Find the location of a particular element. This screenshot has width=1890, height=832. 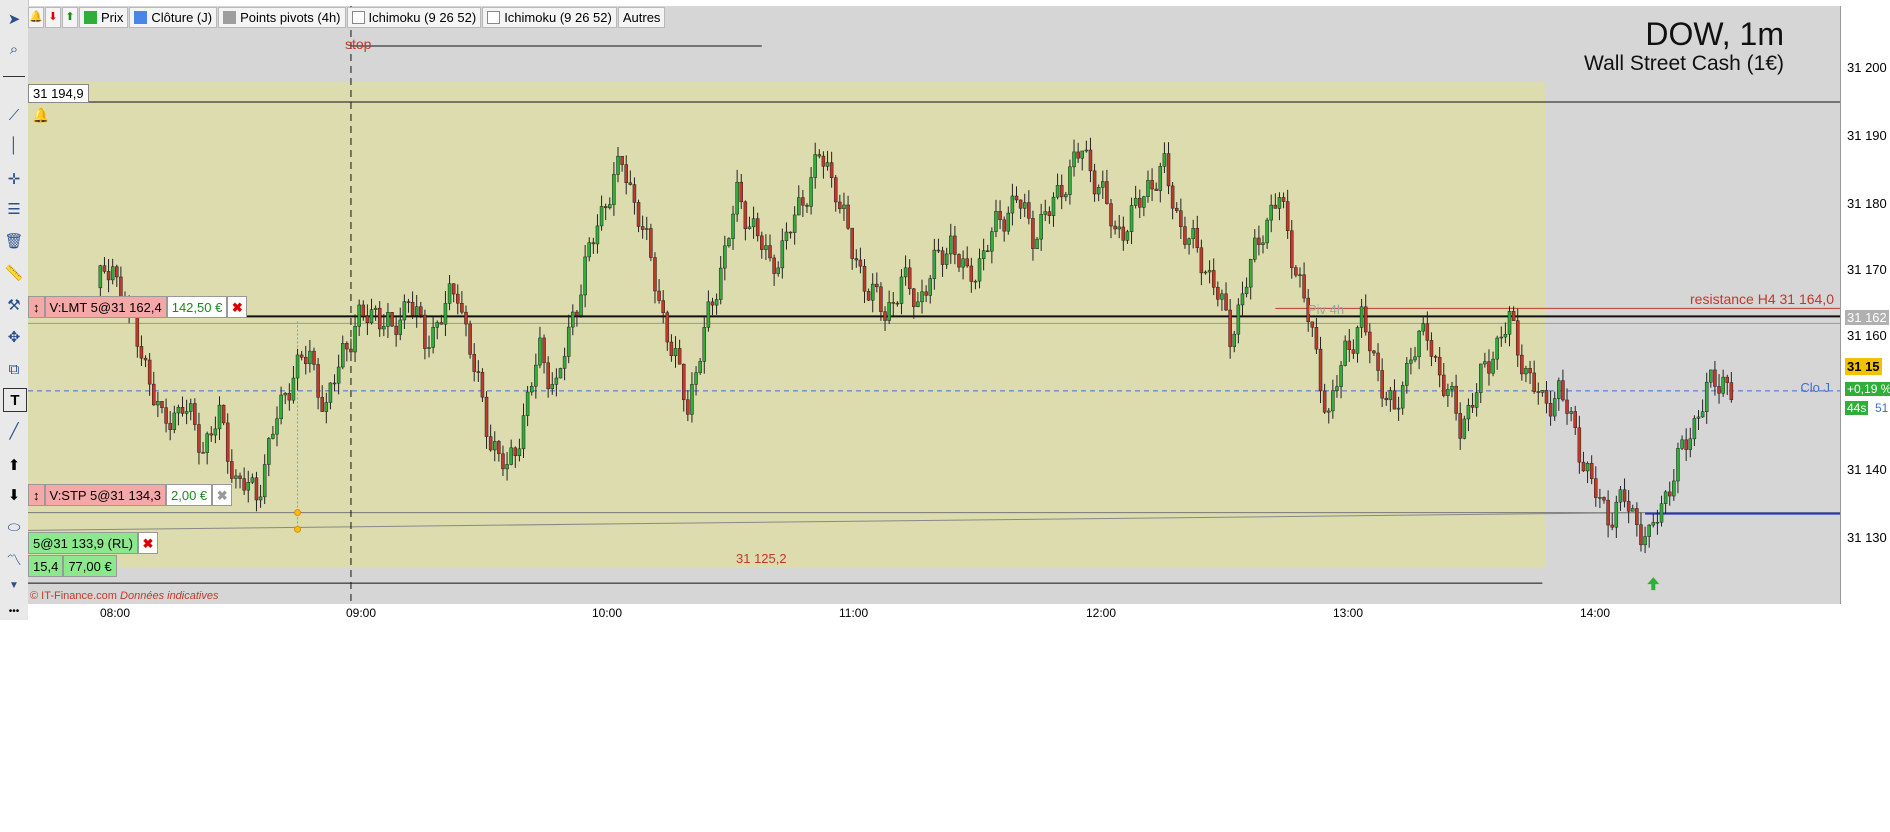

cursor-icon: ➤ is located at coordinates (14, 19).